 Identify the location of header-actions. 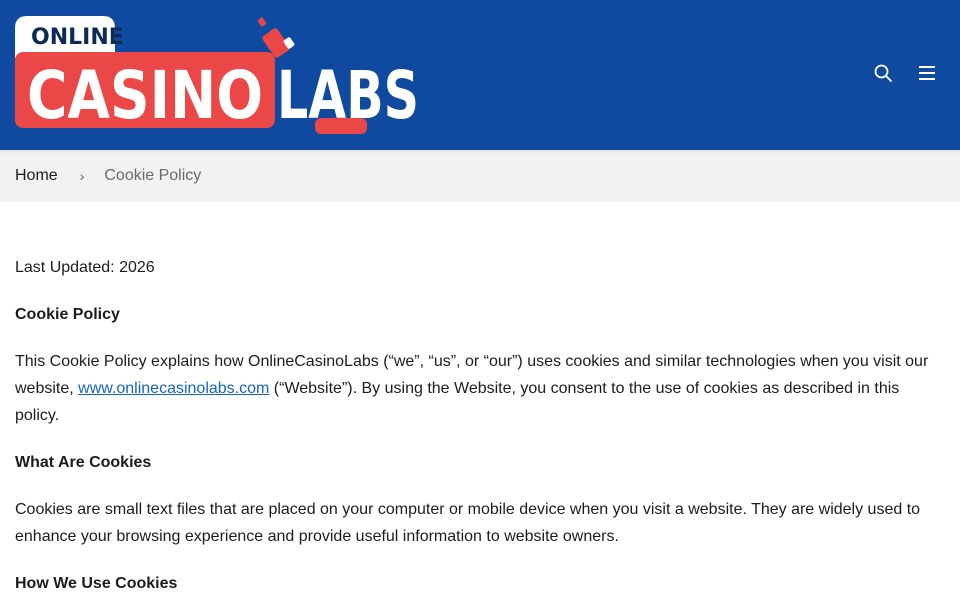
(905, 73).